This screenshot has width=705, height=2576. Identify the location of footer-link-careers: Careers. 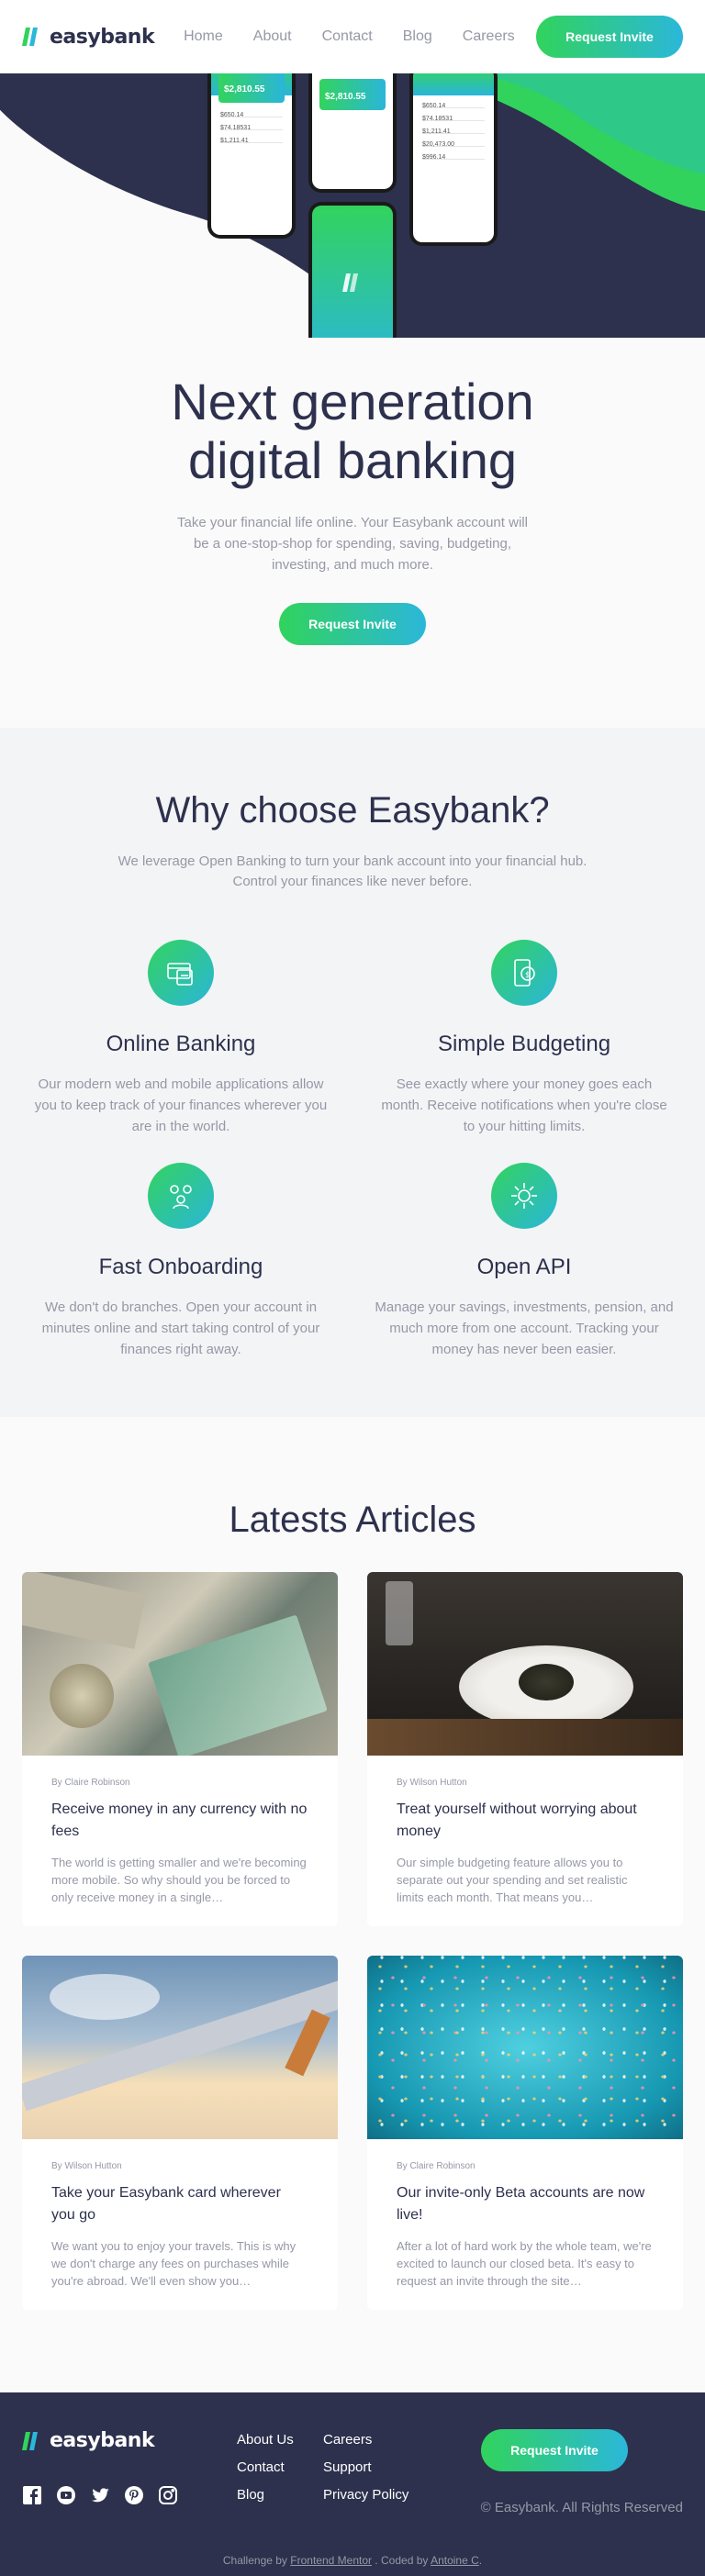
(382, 2440).